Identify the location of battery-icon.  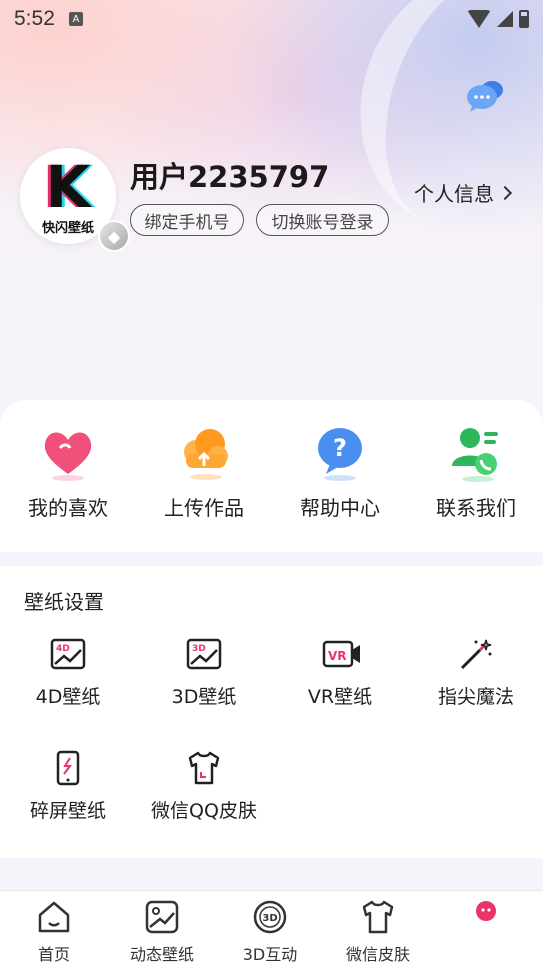
(524, 19).